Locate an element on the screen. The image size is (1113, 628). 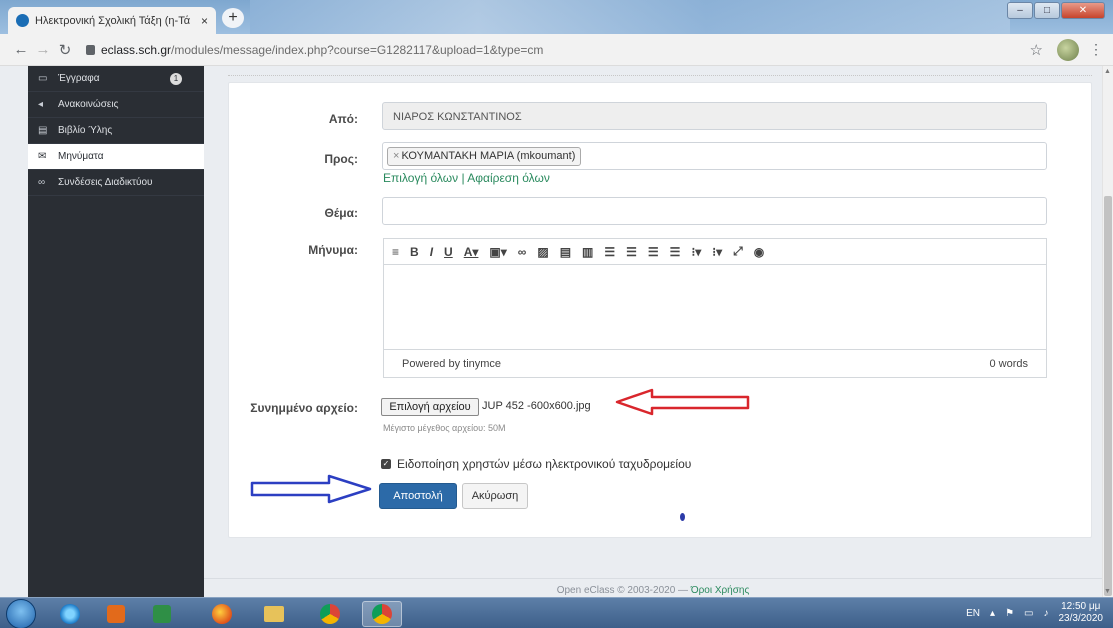
remove-all-link: Αφαίρεση όλων is located at coordinates (508, 178).